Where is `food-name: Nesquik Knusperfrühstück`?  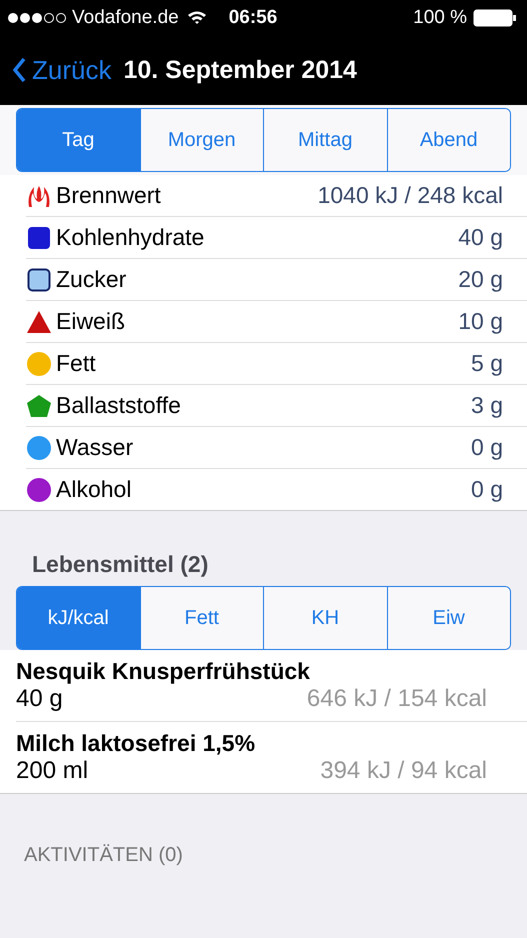
food-name: Nesquik Knusperfrühstück is located at coordinates (163, 671).